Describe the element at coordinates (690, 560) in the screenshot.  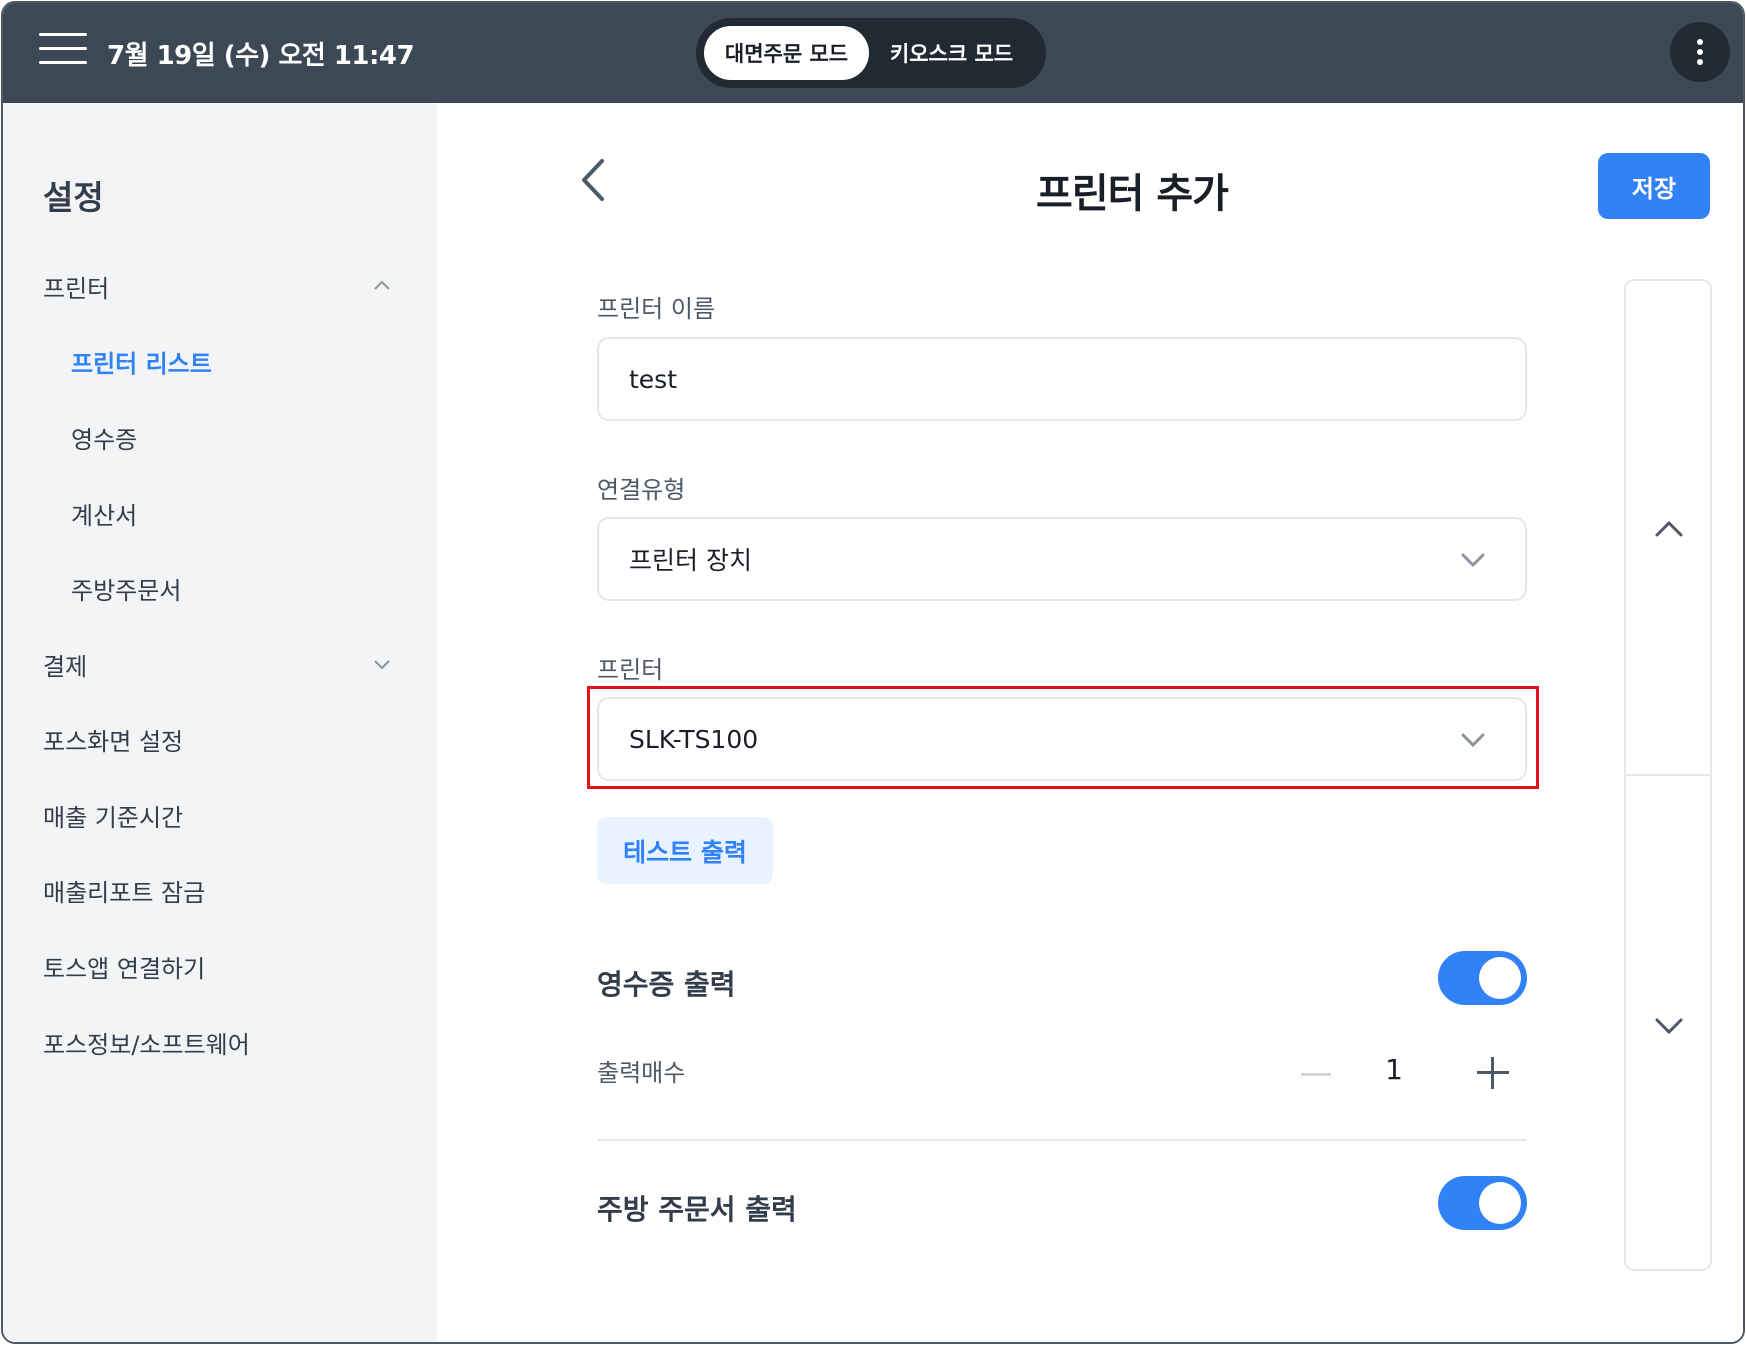
I see `connection-type-value: 프린터 장치` at that location.